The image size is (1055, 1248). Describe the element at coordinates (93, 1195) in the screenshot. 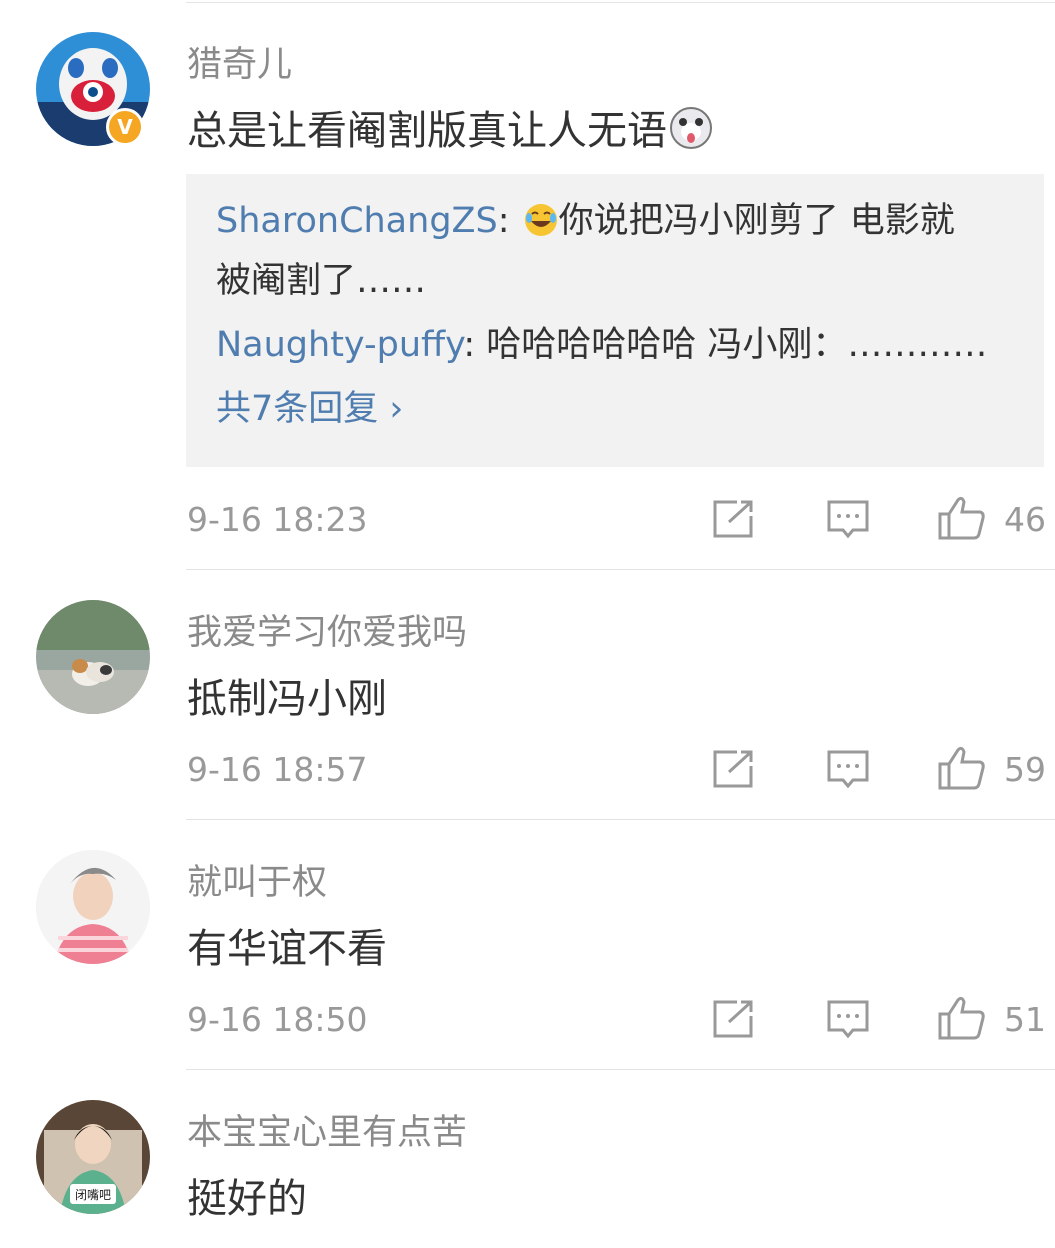

I see `avatar-badge-text: 闭嘴吧` at that location.